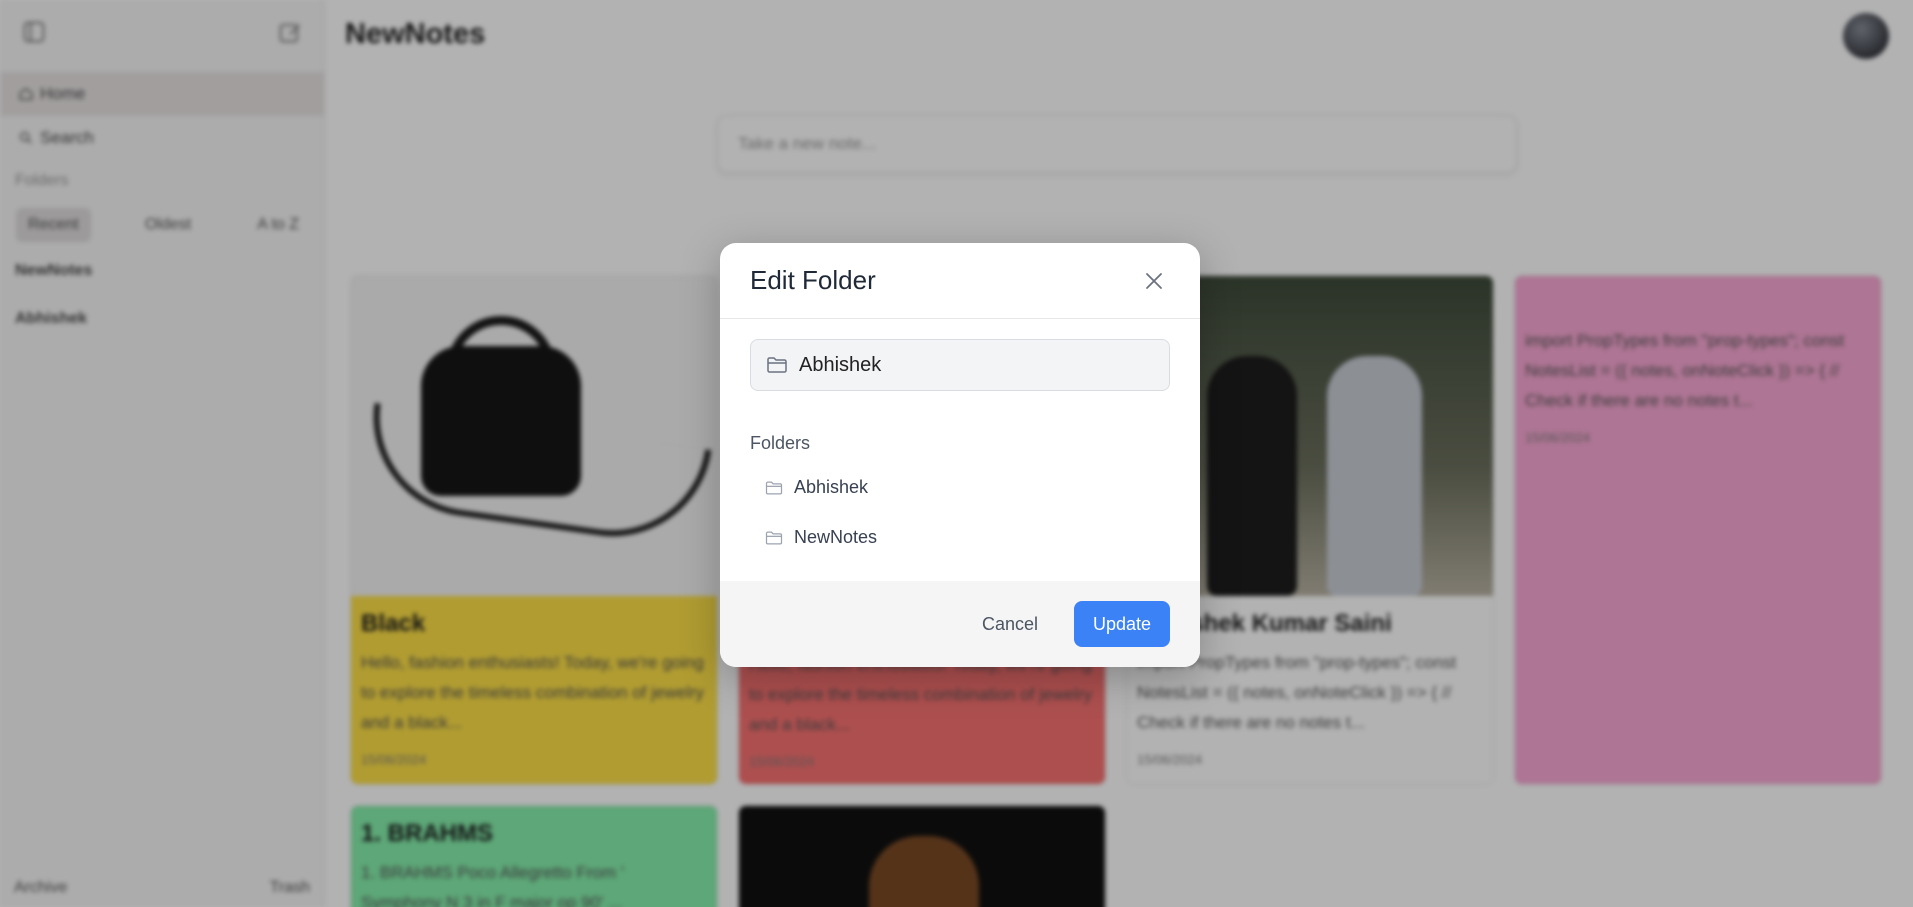 Image resolution: width=1913 pixels, height=907 pixels. I want to click on folder-name-field, so click(960, 365).